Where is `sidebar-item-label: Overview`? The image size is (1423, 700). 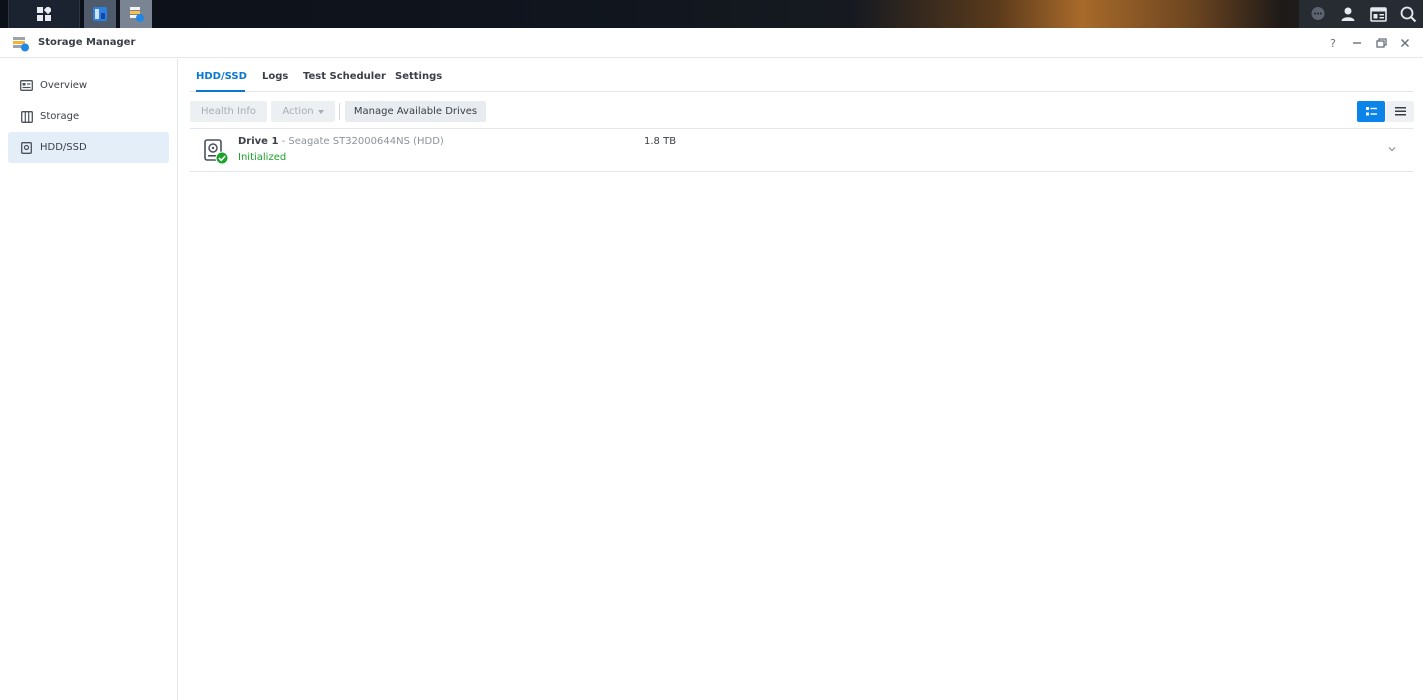
sidebar-item-label: Overview is located at coordinates (64, 85).